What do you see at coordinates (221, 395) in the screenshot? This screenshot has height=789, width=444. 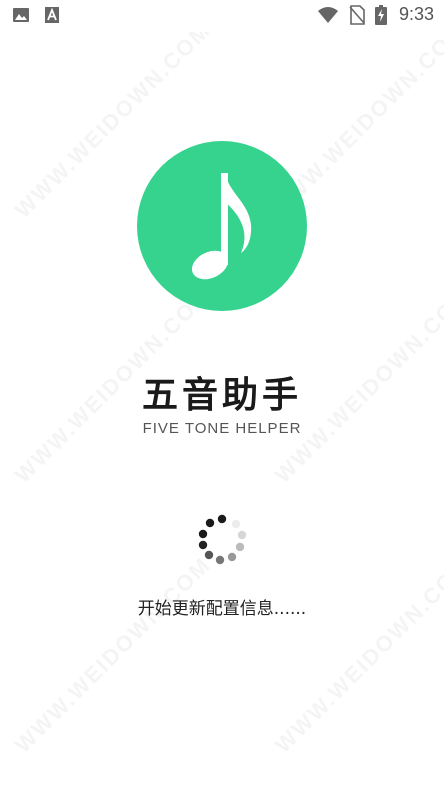 I see `app-title: 五音助手` at bounding box center [221, 395].